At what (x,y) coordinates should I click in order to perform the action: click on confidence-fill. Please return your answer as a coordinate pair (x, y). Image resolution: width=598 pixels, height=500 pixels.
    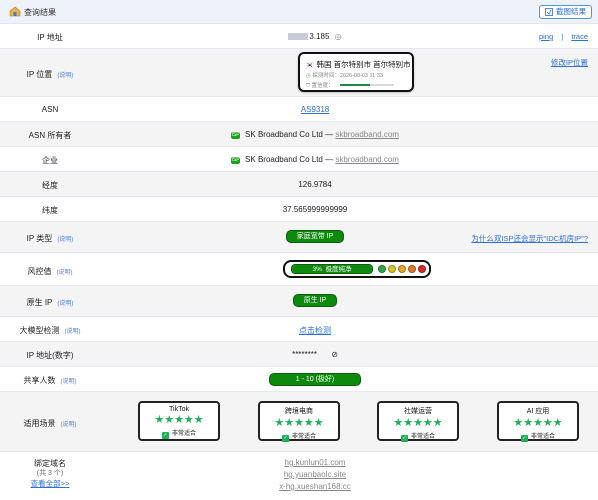
    Looking at the image, I should click on (355, 85).